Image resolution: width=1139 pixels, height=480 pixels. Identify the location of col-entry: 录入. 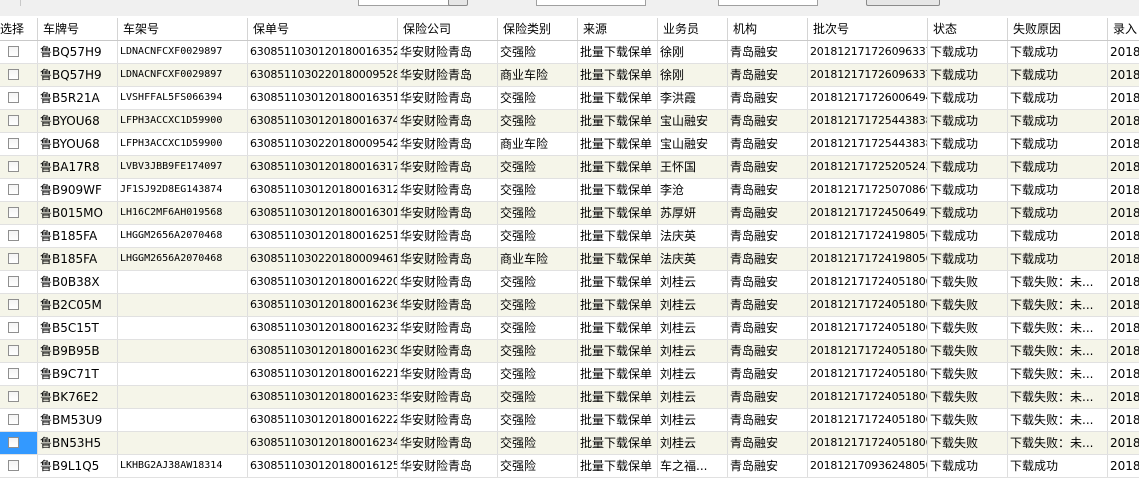
(1123, 29).